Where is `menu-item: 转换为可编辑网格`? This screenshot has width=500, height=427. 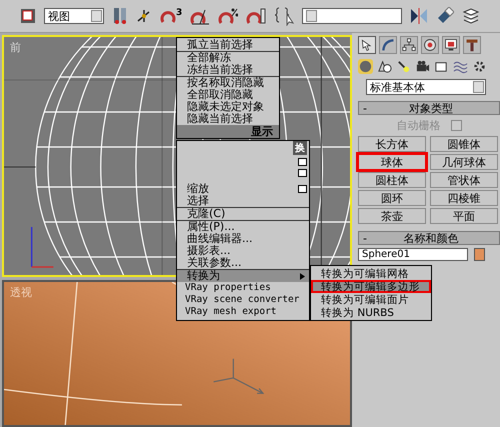 menu-item: 转换为可编辑网格 is located at coordinates (371, 273).